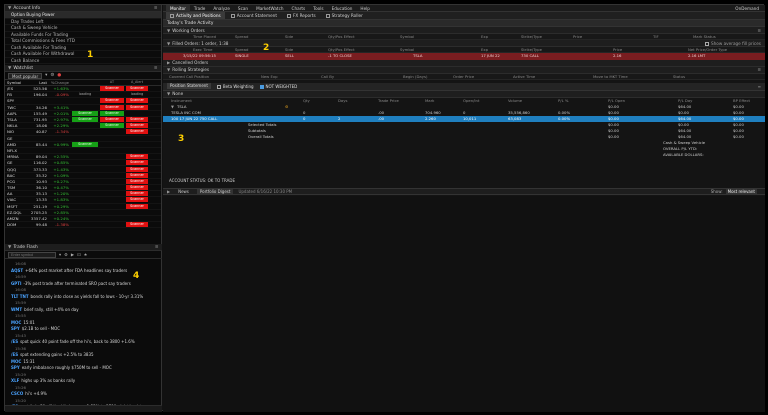 This screenshot has height=415, width=768. What do you see at coordinates (60, 254) in the screenshot?
I see `filter-icon: ▾` at bounding box center [60, 254].